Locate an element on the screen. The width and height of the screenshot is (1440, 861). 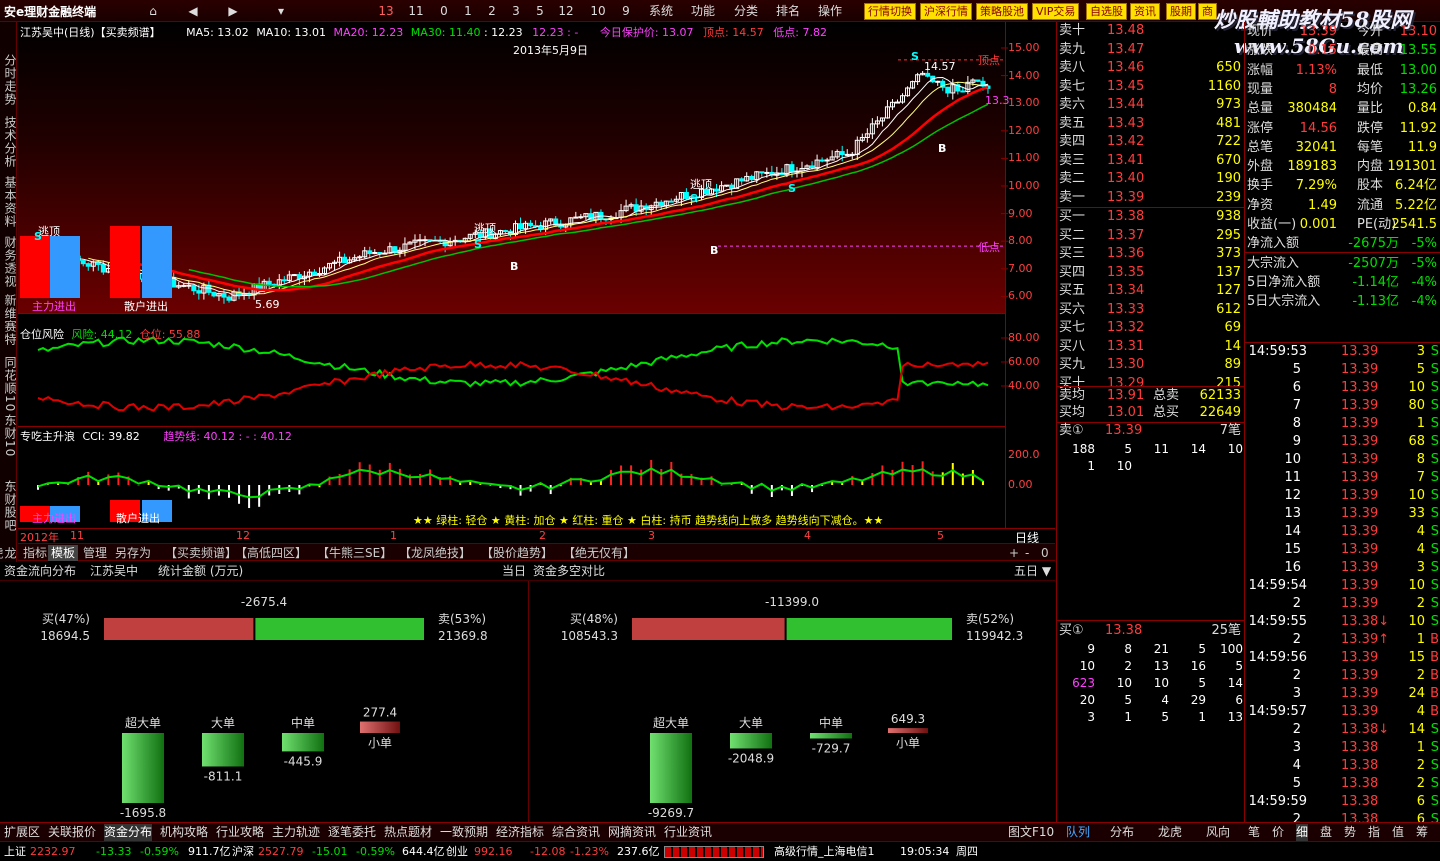
nav-icon-1: 价 is located at coordinates (1278, 832).